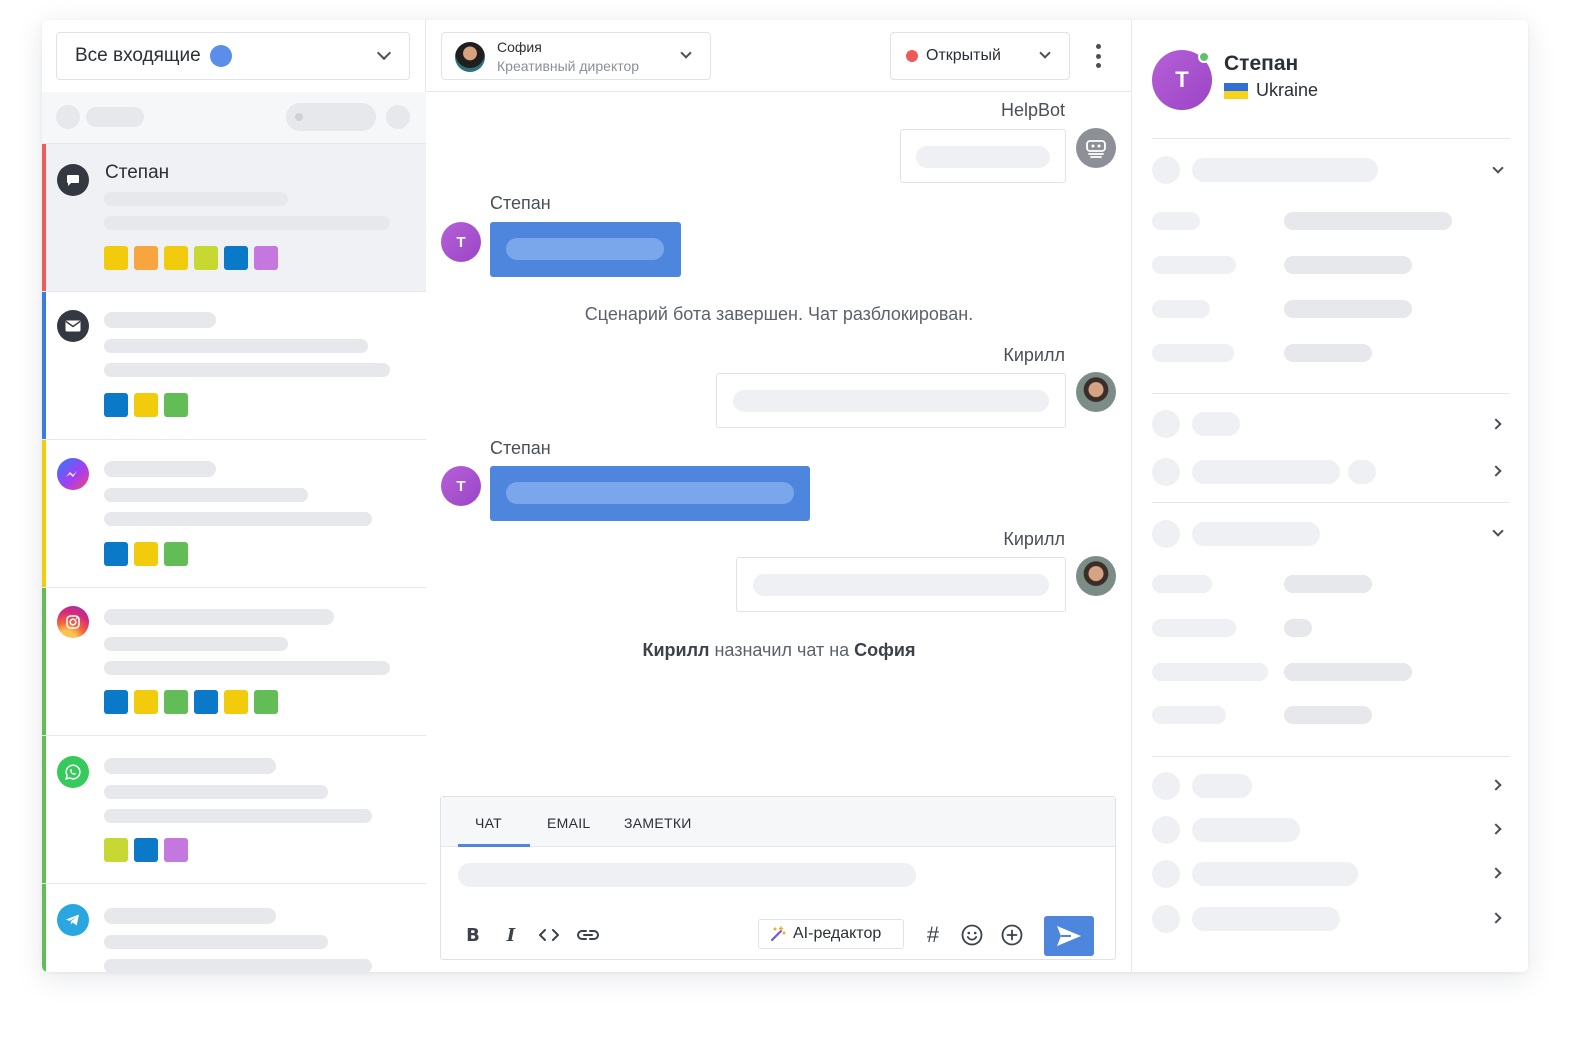 The height and width of the screenshot is (1040, 1580). I want to click on link-icon, so click(588, 935).